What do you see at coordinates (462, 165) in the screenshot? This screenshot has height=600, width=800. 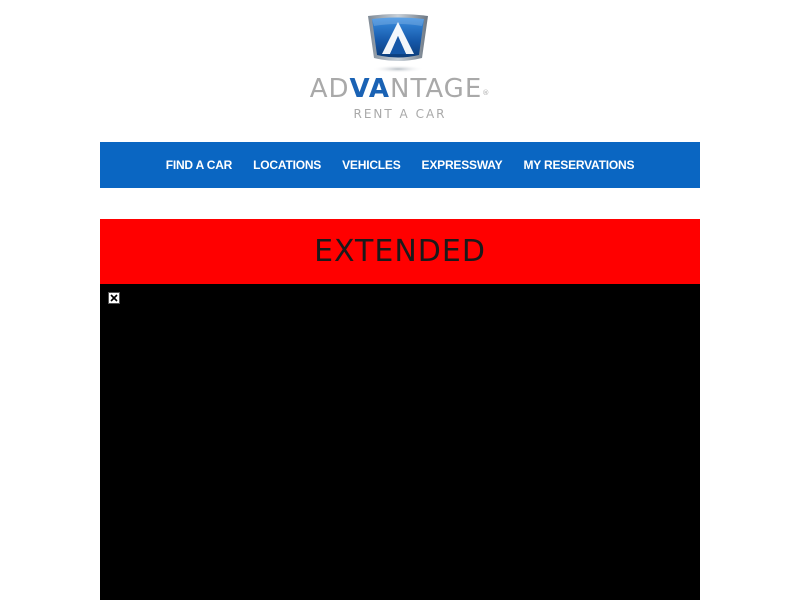 I see `nav-item-expressway: EXPRESSWAY` at bounding box center [462, 165].